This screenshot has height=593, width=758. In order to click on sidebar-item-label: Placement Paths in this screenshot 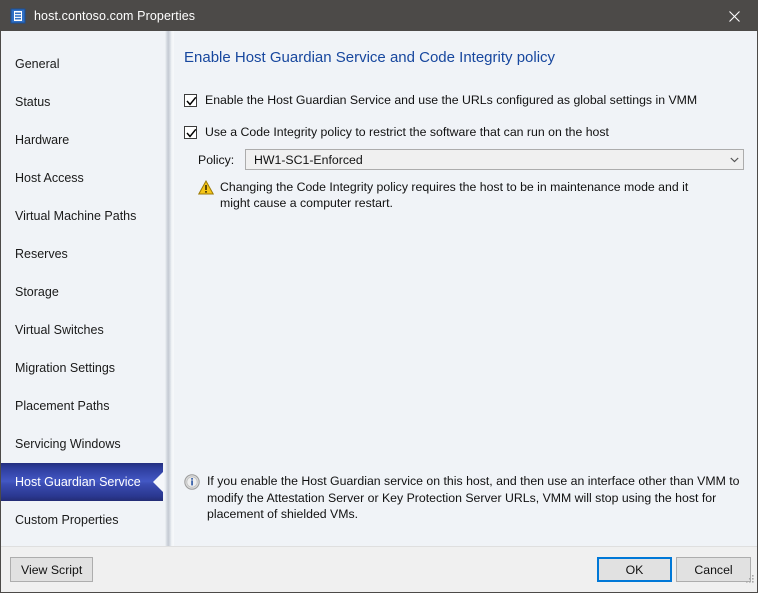, I will do `click(62, 406)`.